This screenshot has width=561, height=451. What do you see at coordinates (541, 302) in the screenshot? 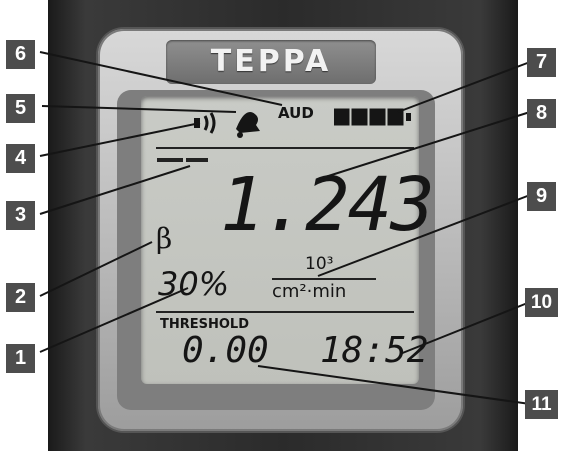
I see `callout-10: 10` at bounding box center [541, 302].